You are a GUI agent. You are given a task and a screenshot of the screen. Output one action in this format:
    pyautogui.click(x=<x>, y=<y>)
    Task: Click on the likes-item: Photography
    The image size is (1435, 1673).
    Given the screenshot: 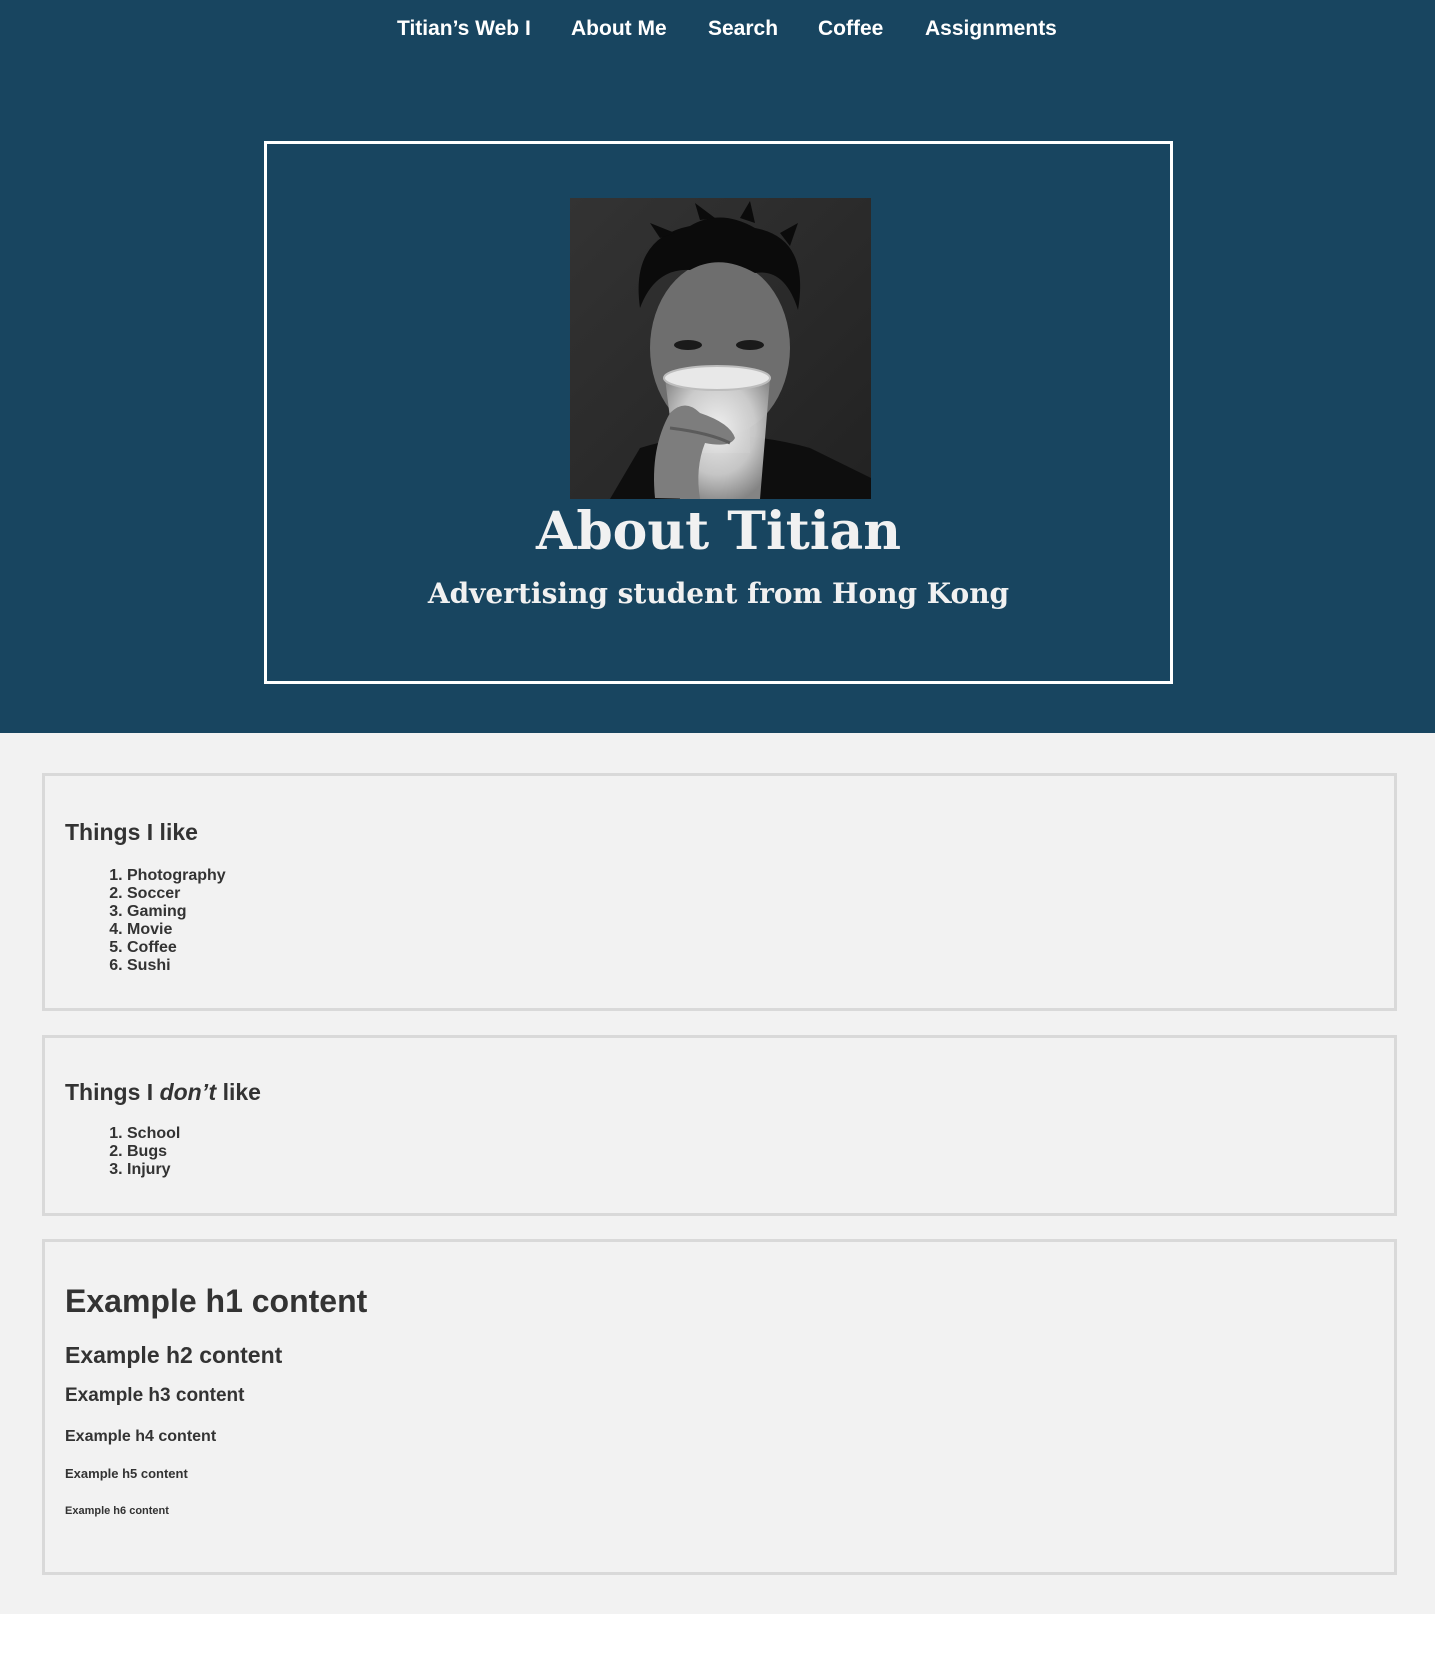 What is the action you would take?
    pyautogui.click(x=176, y=876)
    